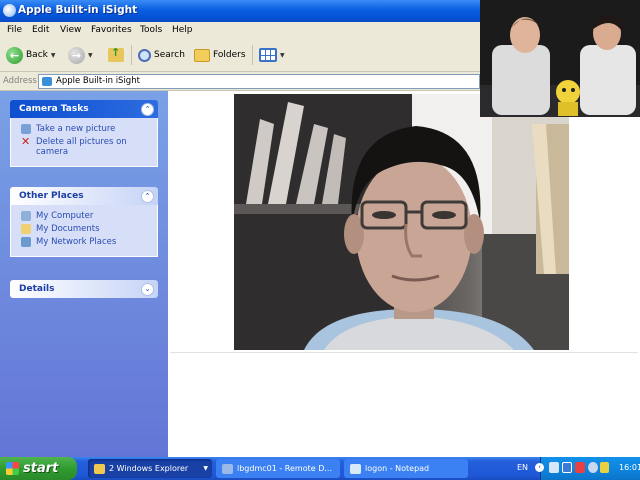  I want to click on folders-icon, so click(202, 55).